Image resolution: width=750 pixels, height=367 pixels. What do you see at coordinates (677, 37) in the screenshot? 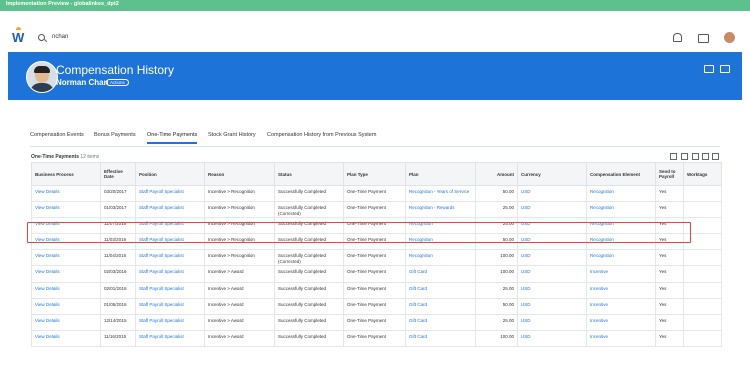
I see `bell-icon` at bounding box center [677, 37].